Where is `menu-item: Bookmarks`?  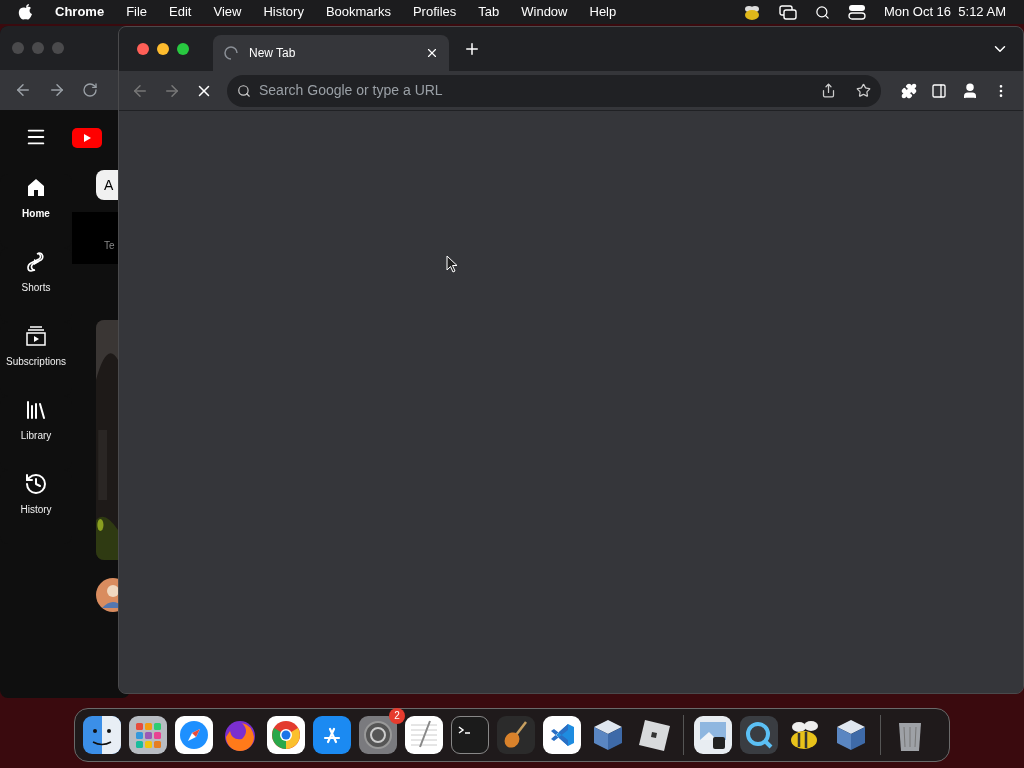 menu-item: Bookmarks is located at coordinates (358, 12).